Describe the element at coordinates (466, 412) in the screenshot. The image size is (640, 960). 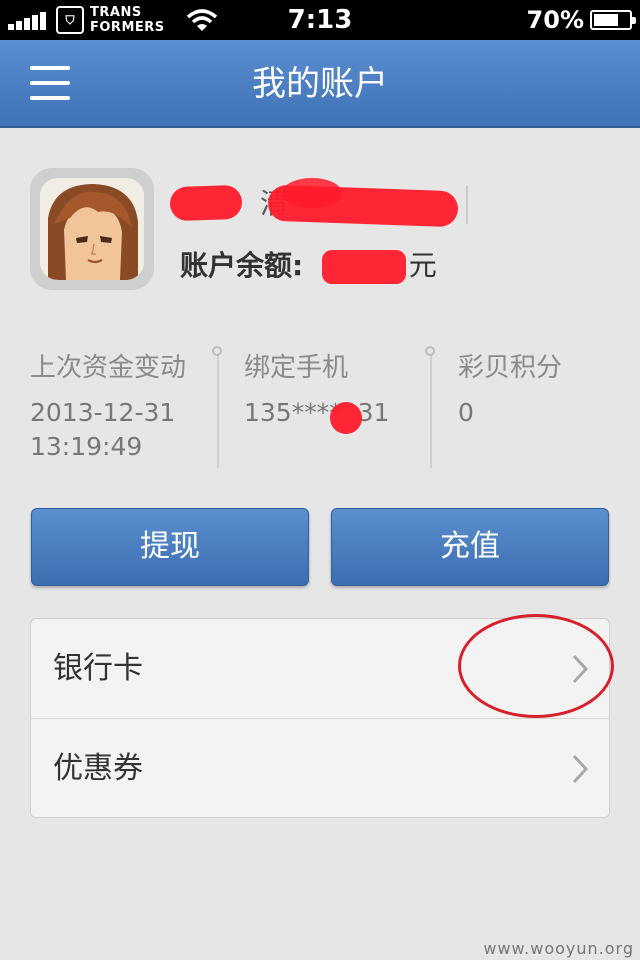
I see `points-value: 0` at that location.